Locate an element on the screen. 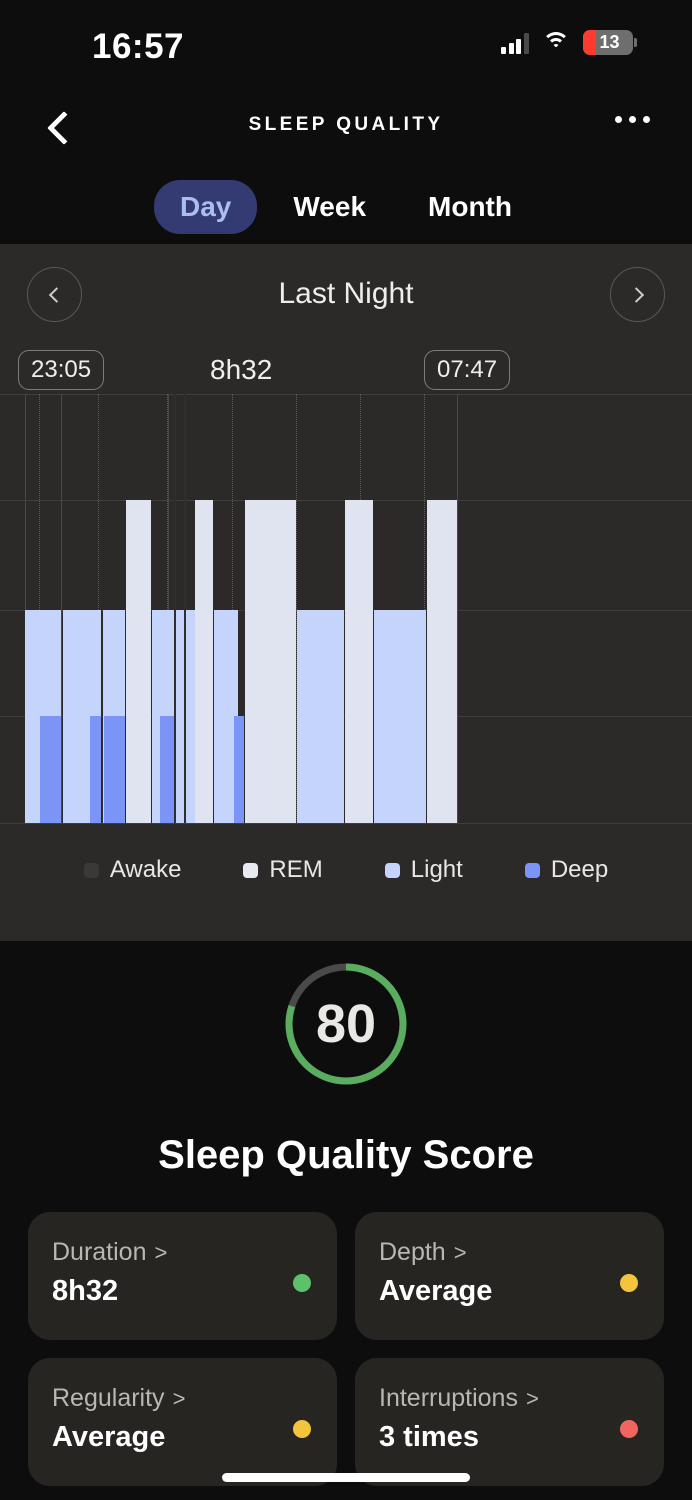 The height and width of the screenshot is (1500, 692). date-navigator: Last Night is located at coordinates (346, 294).